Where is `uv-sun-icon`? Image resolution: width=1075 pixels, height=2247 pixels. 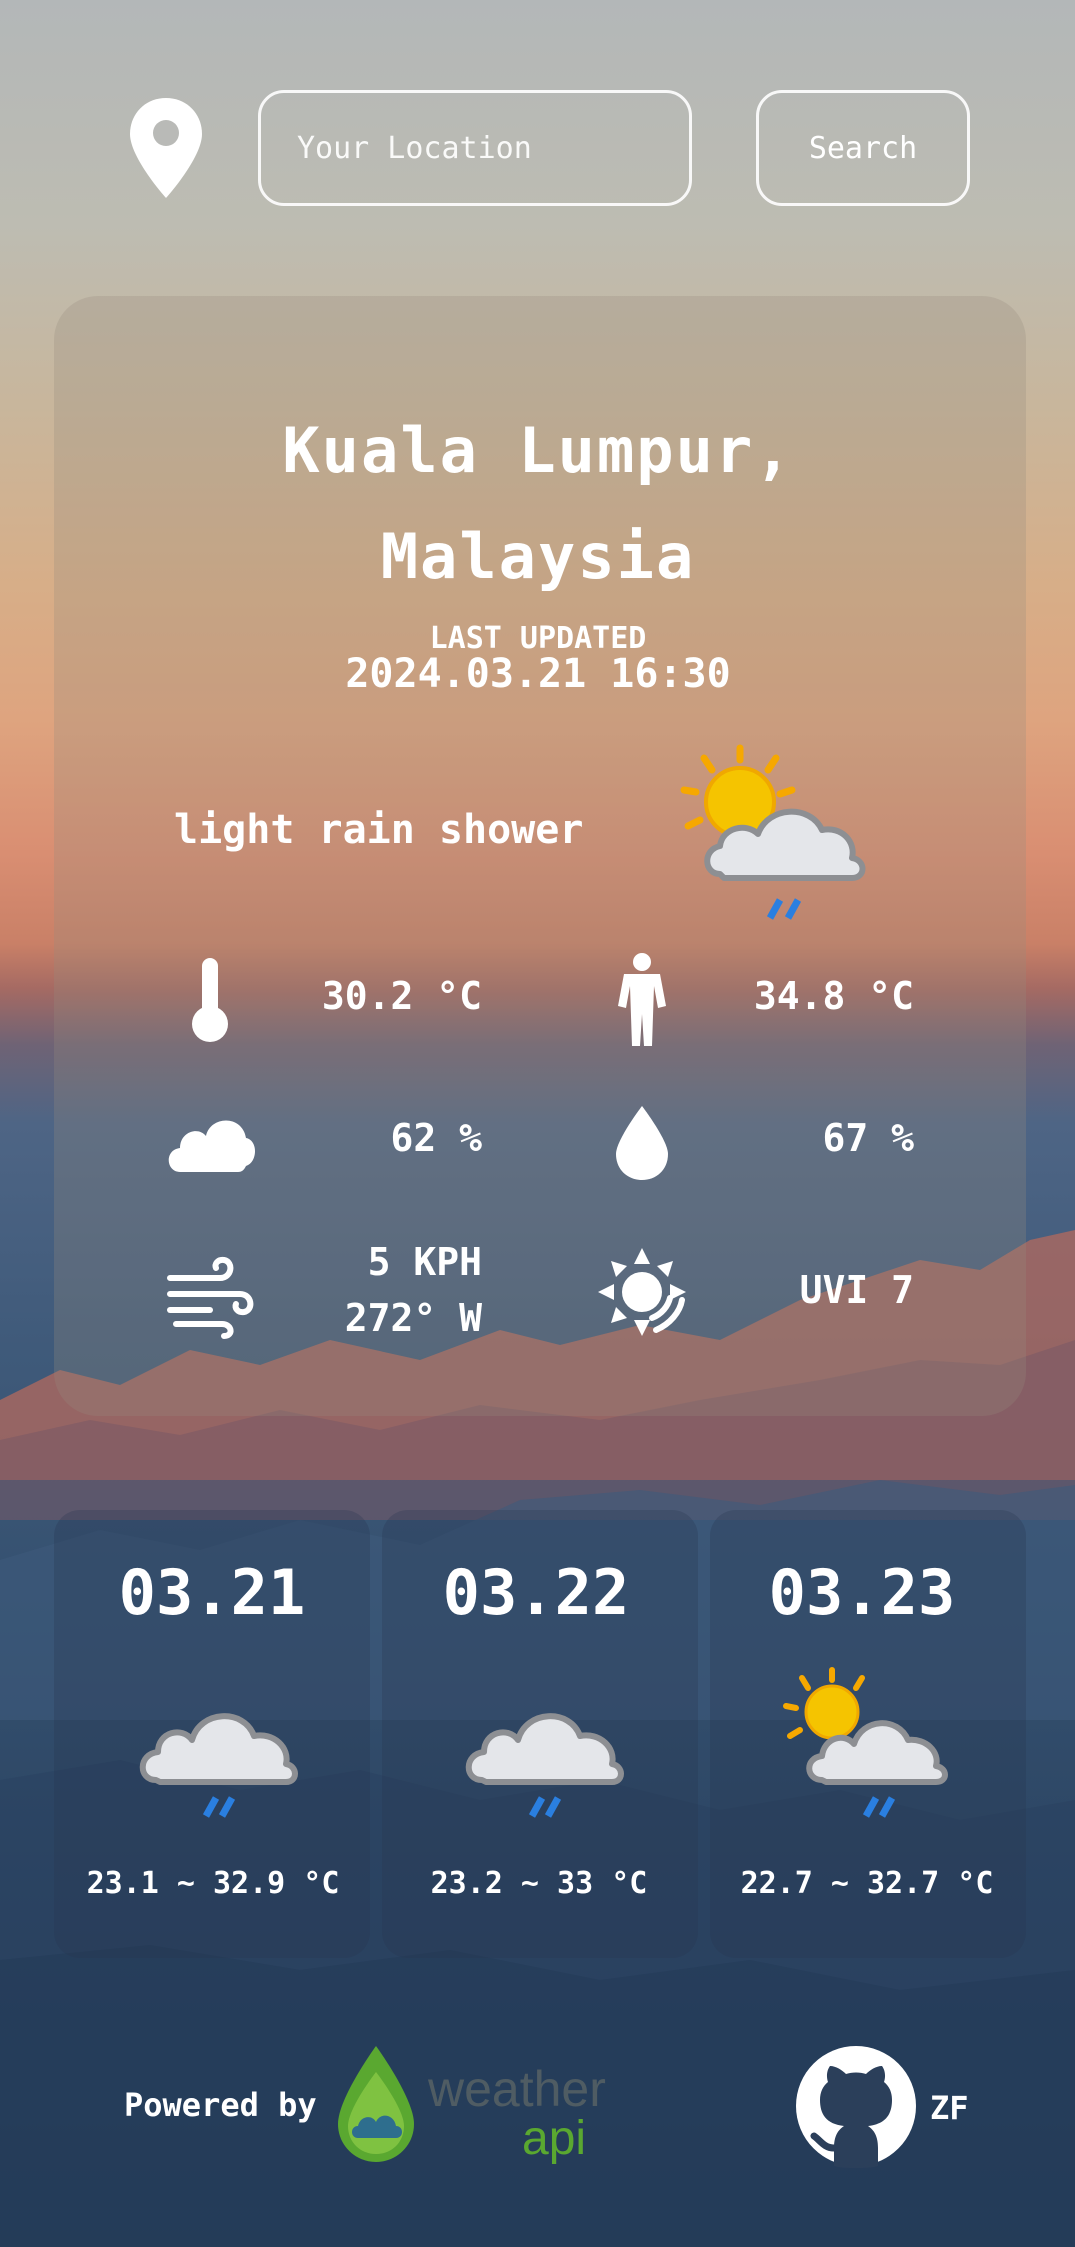 uv-sun-icon is located at coordinates (642, 1292).